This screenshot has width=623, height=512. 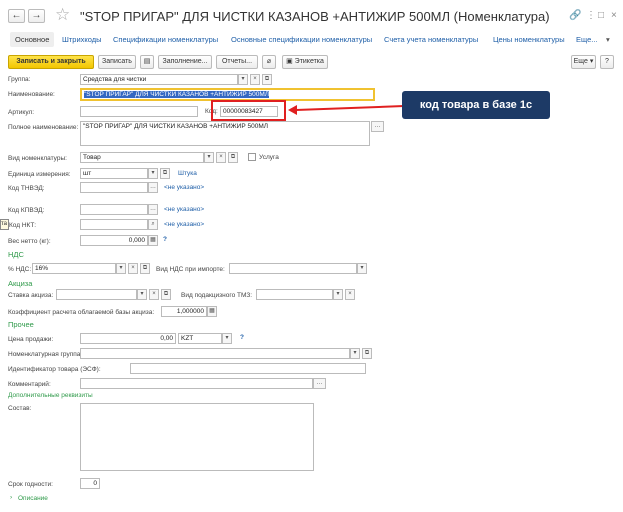 I want to click on nkt-not-specified-link: <не указано>, so click(x=184, y=224).